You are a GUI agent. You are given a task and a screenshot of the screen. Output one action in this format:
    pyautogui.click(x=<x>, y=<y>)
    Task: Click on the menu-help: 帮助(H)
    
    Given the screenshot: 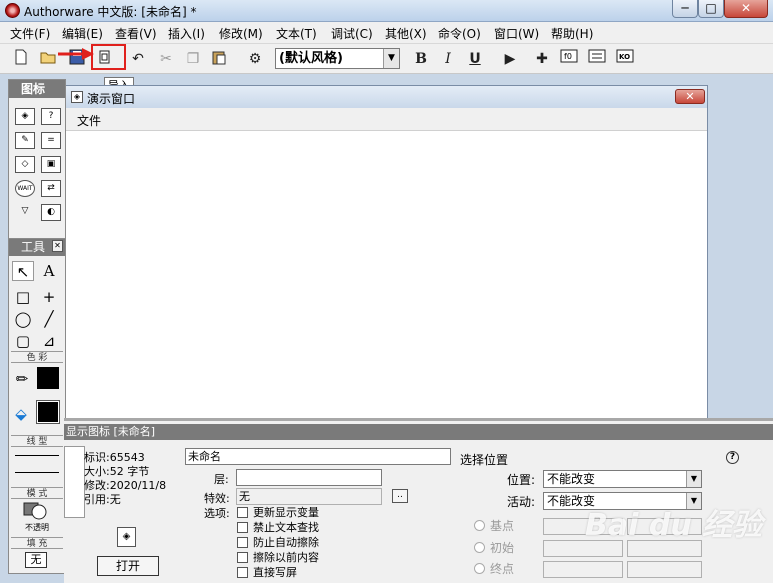 What is the action you would take?
    pyautogui.click(x=572, y=33)
    